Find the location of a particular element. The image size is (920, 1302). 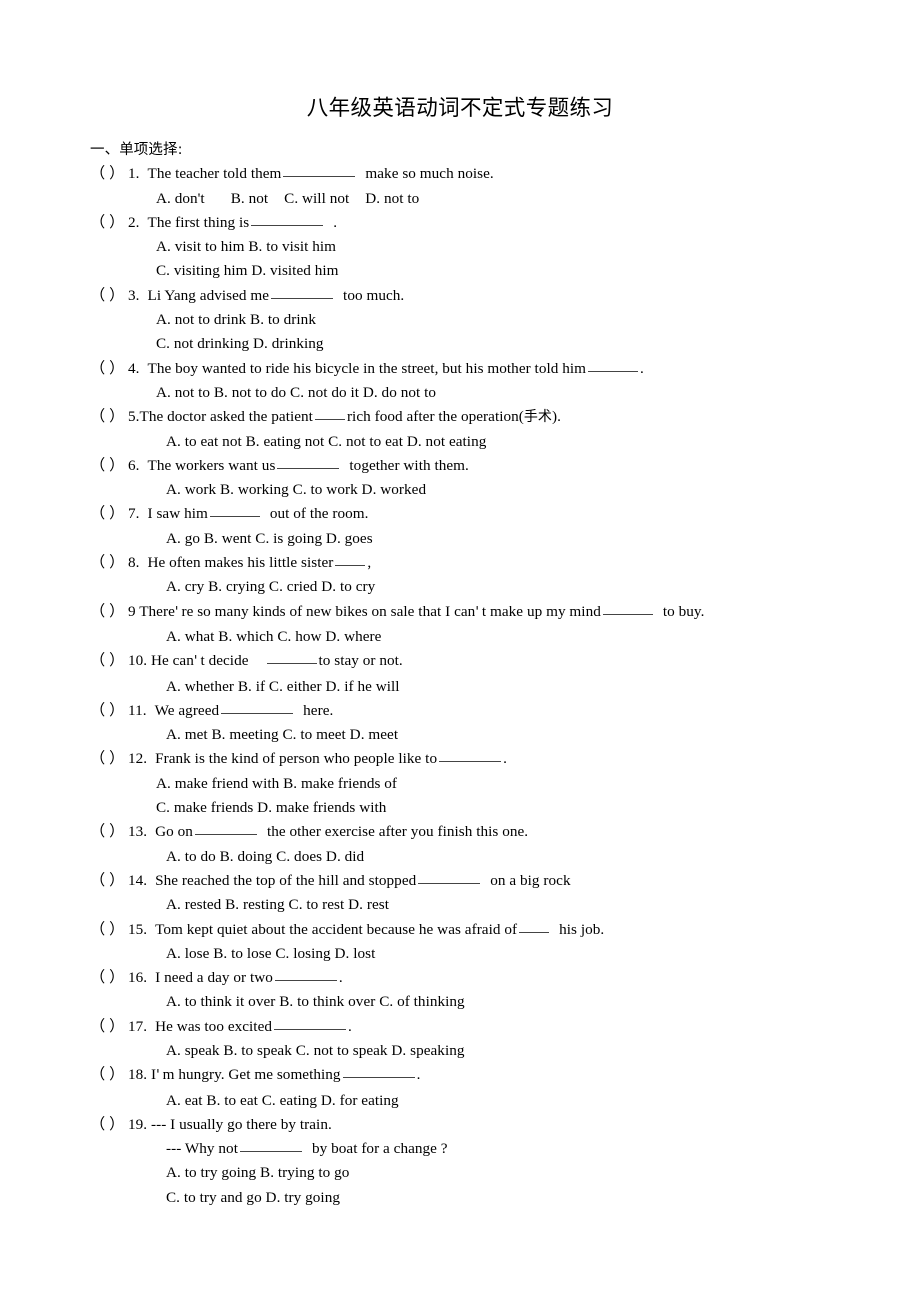

question-number-11: 11. is located at coordinates (137, 710).